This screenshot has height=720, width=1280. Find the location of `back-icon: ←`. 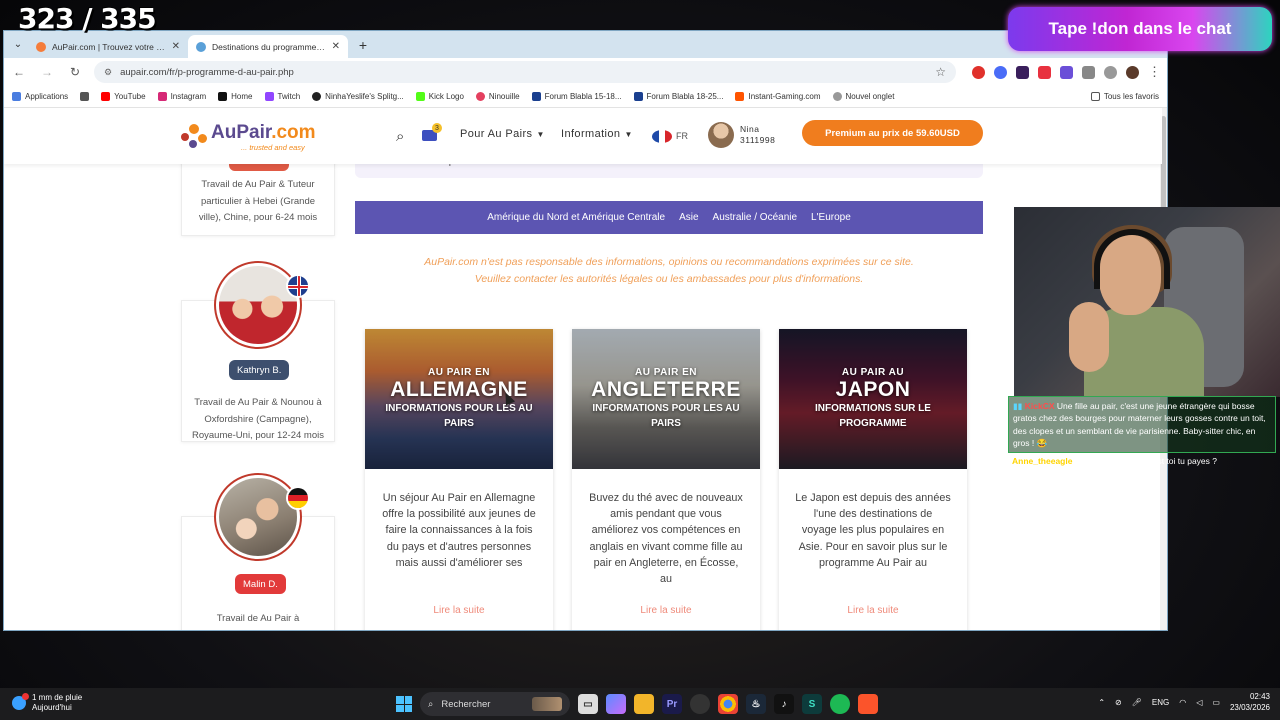

back-icon: ← is located at coordinates (19, 72).